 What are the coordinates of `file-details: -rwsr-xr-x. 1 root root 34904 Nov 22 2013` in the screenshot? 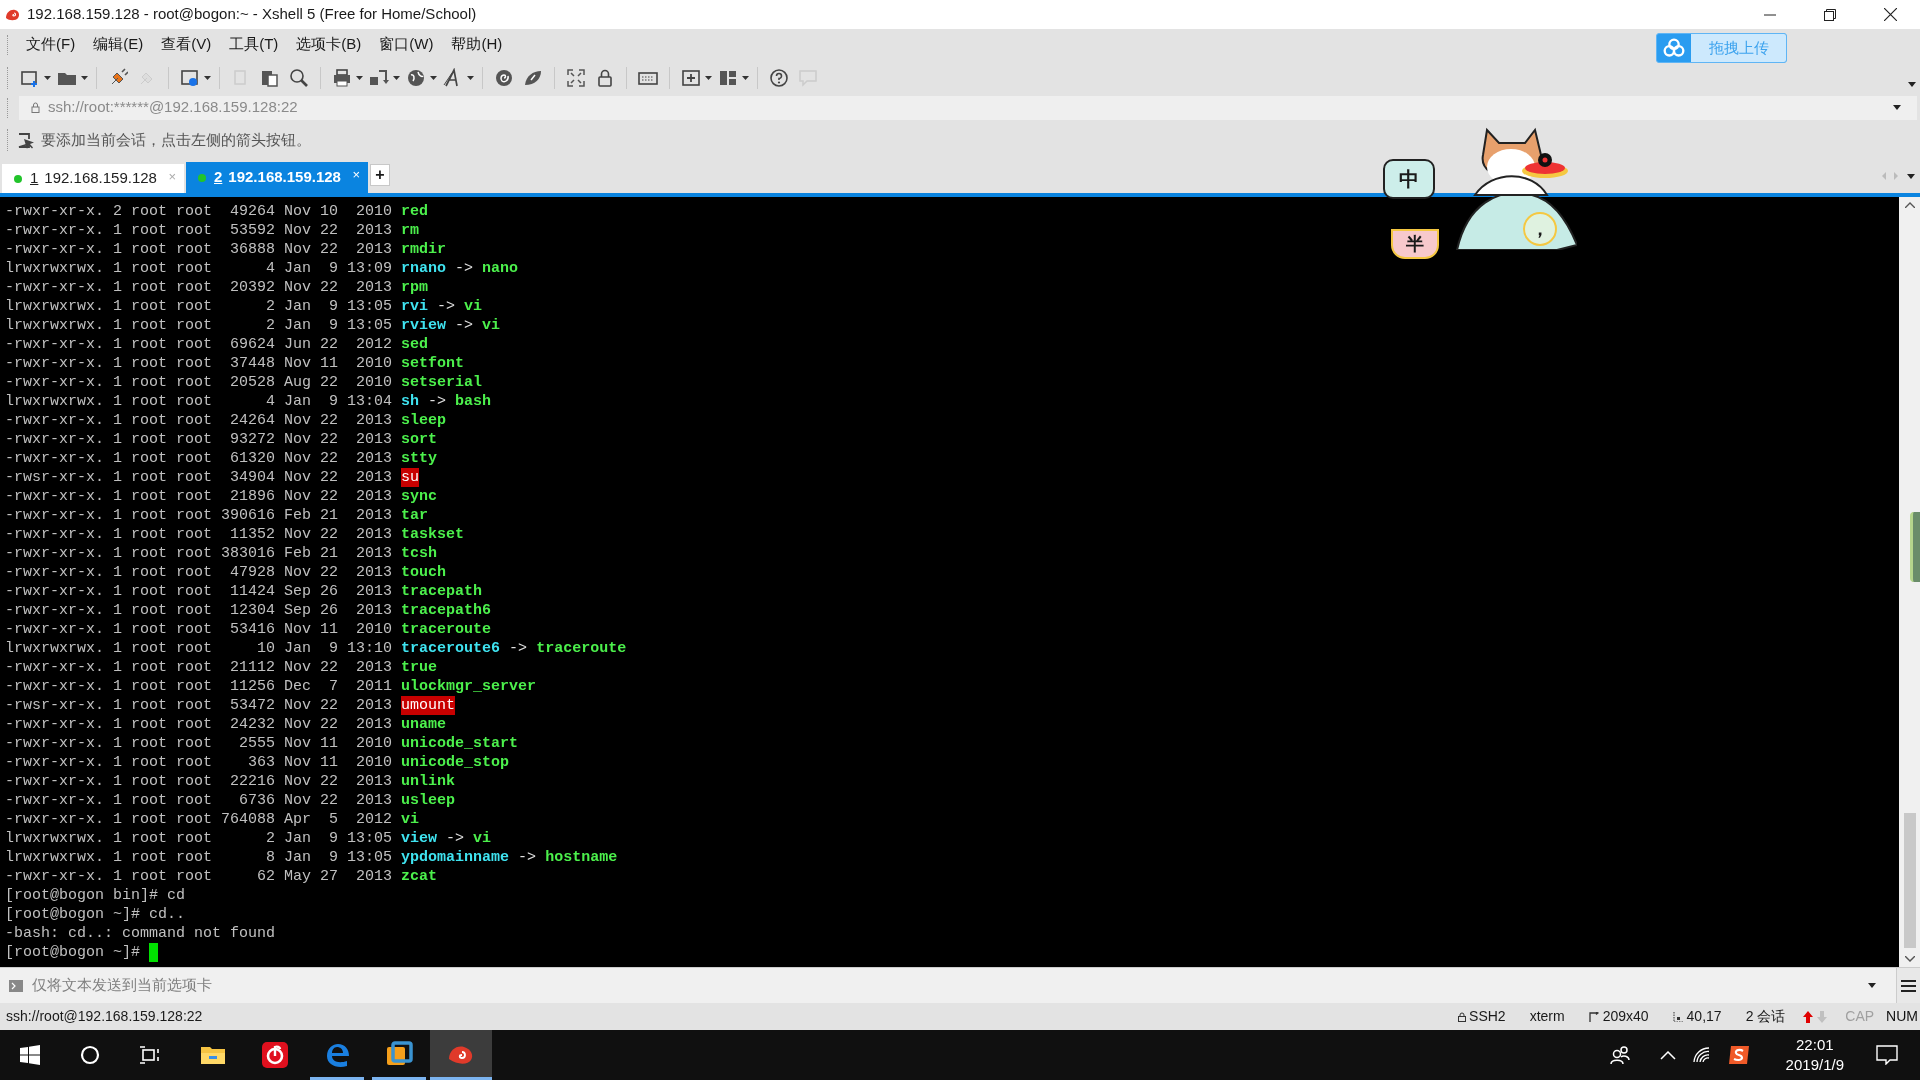 It's located at (199, 477).